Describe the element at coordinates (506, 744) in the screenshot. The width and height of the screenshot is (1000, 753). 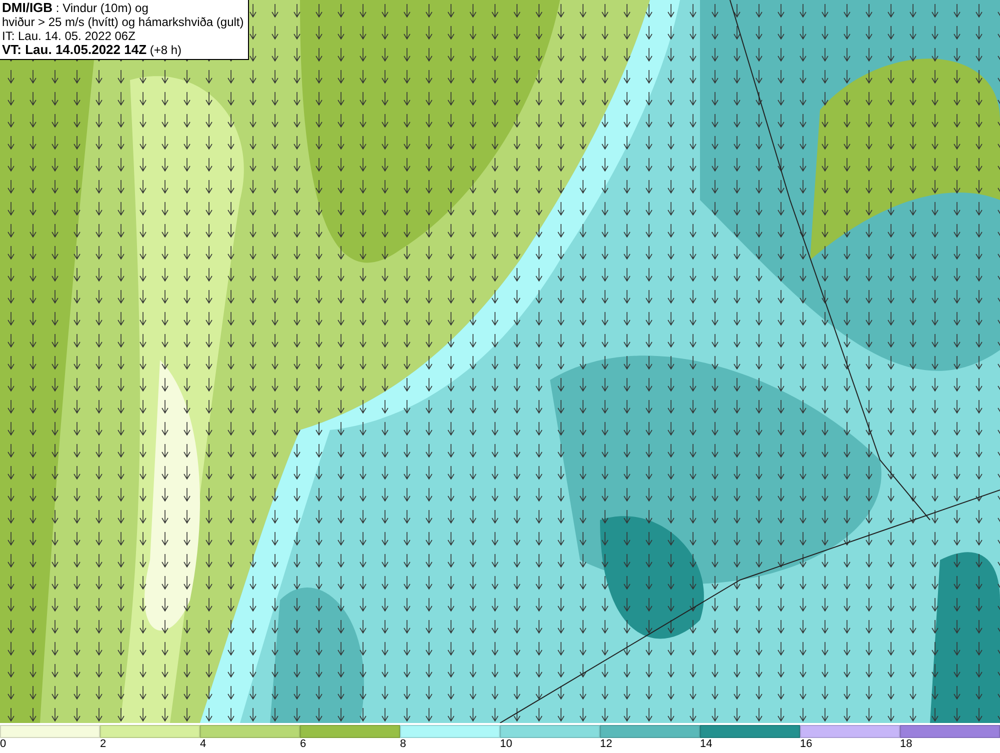
I see `legend-label: 10` at that location.